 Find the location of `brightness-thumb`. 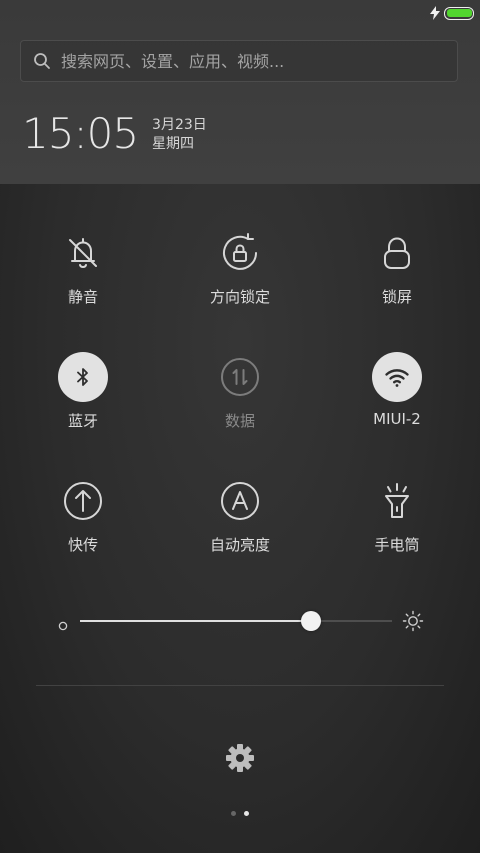

brightness-thumb is located at coordinates (310, 621).